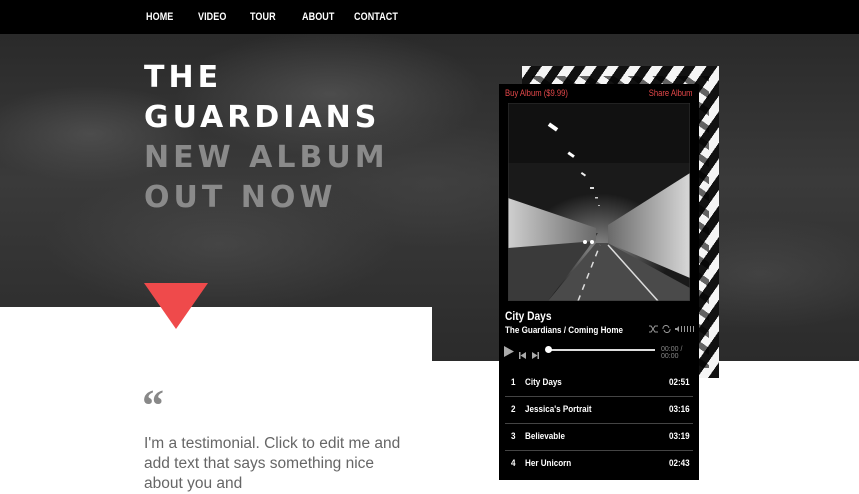 This screenshot has width=859, height=494. I want to click on volume-icon, so click(685, 330).